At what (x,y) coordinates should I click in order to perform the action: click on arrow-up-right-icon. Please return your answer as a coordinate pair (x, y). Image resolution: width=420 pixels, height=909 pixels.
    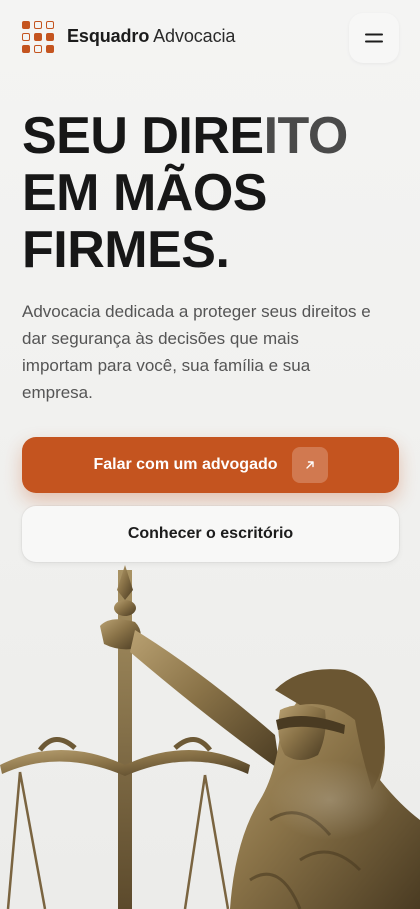
    Looking at the image, I should click on (309, 465).